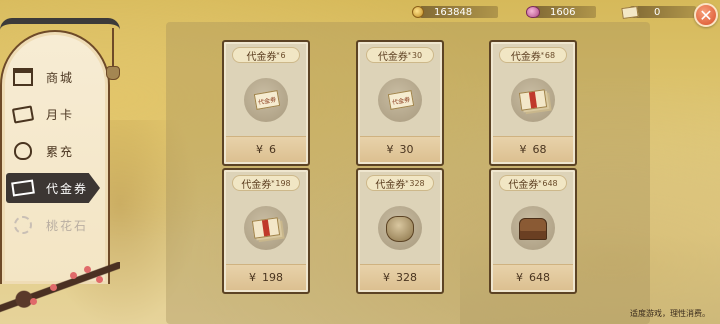 The width and height of the screenshot is (720, 324). What do you see at coordinates (266, 149) in the screenshot?
I see `price-button: ¥6` at bounding box center [266, 149].